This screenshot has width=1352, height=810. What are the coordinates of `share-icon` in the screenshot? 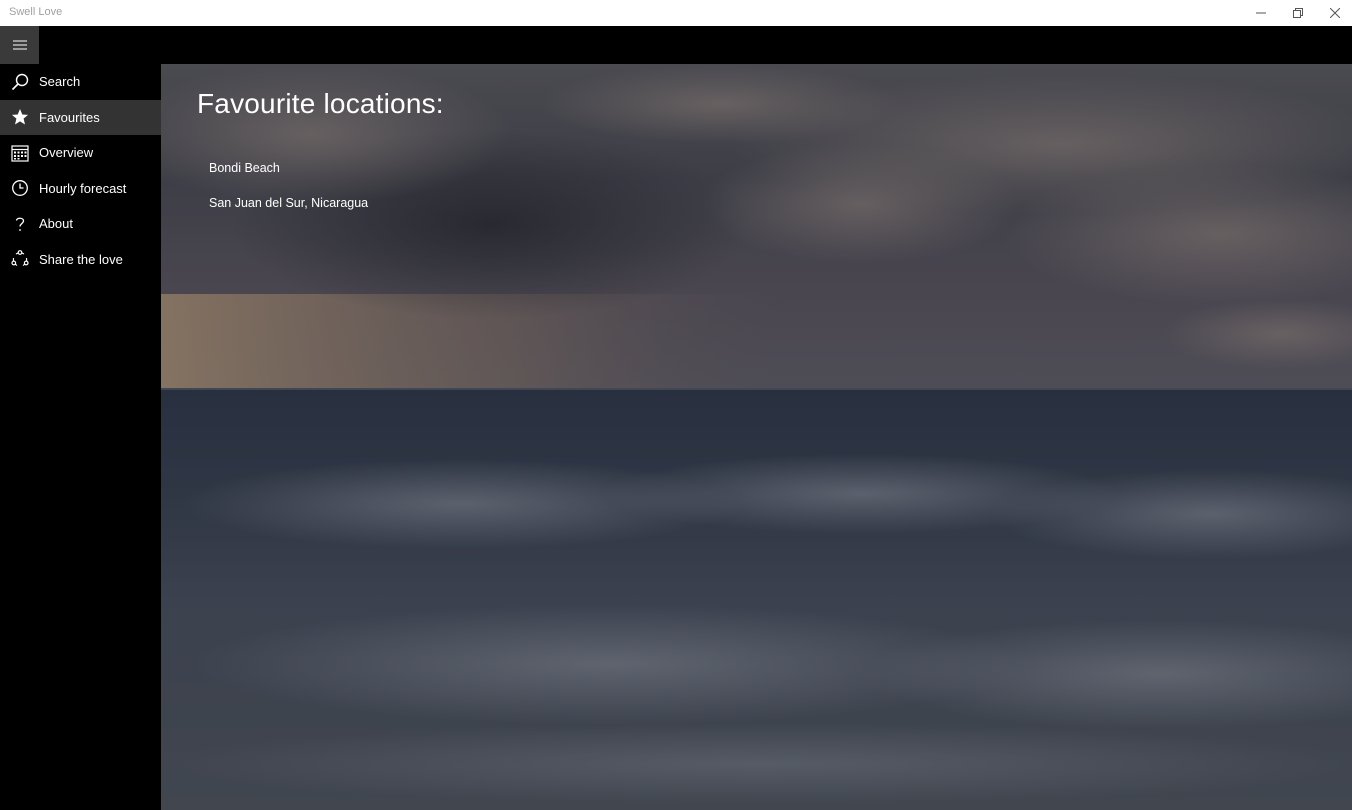 It's located at (19, 259).